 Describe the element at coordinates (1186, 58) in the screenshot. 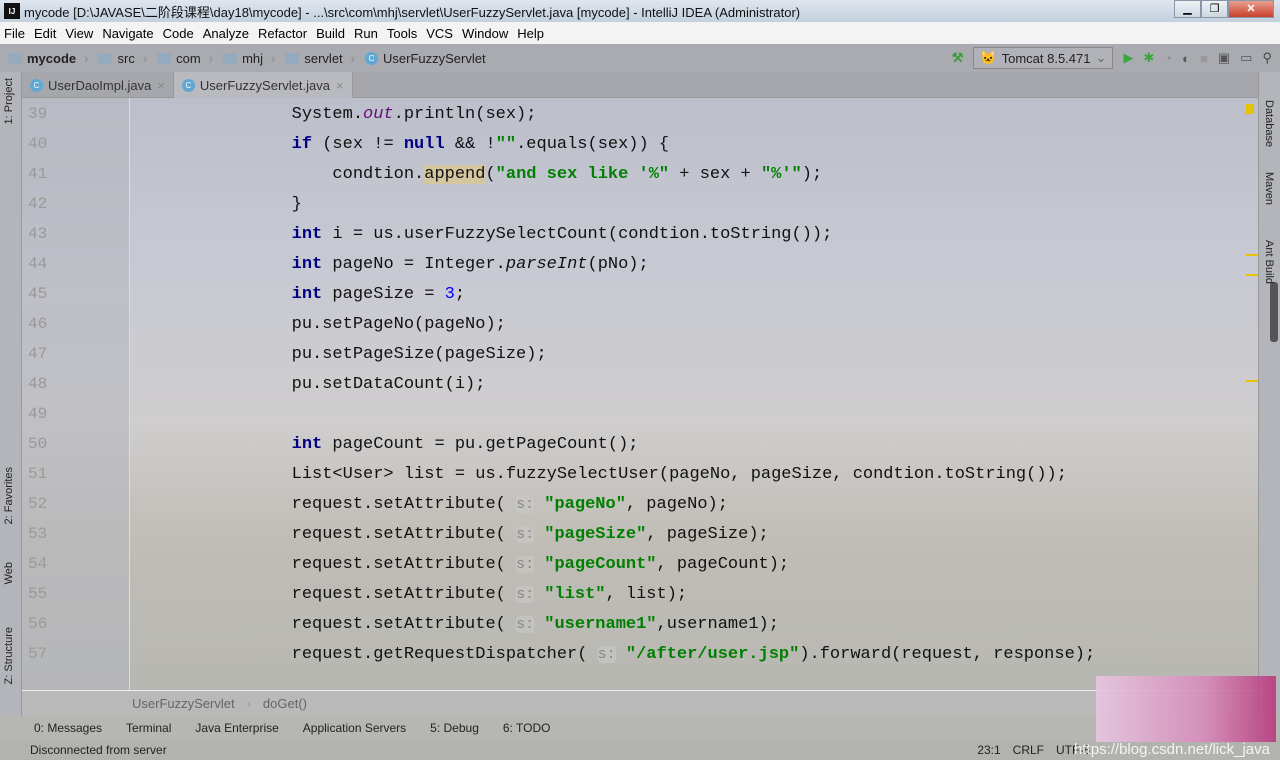

I see `profile-icon: ◐` at that location.